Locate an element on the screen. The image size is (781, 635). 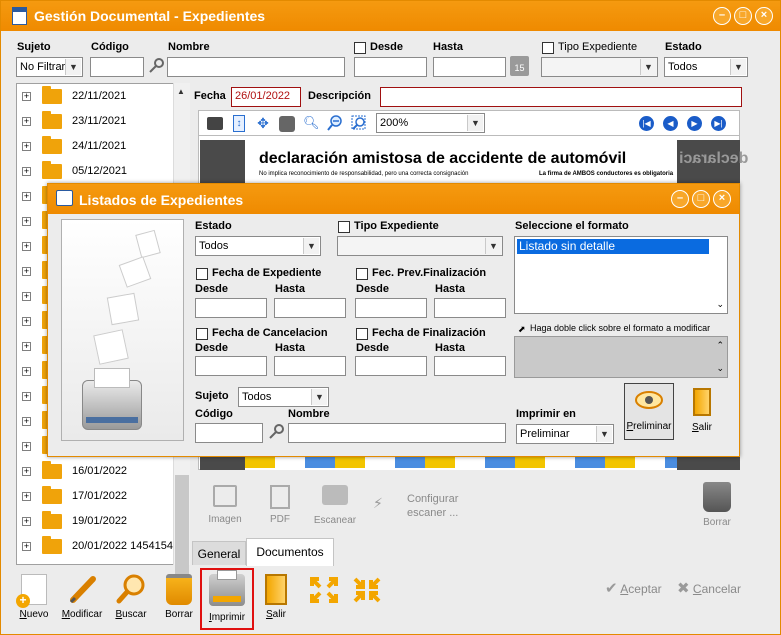
fecha-cancel-checkbox is located at coordinates (202, 334).